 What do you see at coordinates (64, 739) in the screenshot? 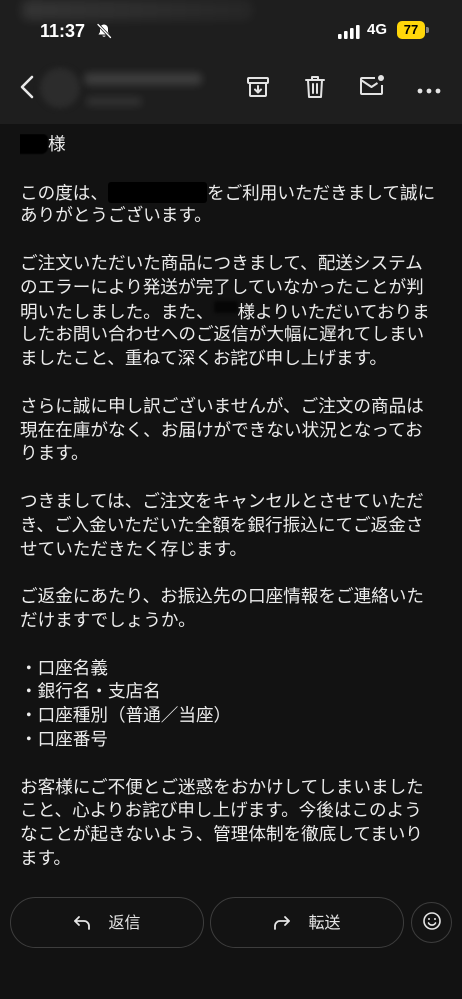
I see `list-item: ・口座番号` at bounding box center [64, 739].